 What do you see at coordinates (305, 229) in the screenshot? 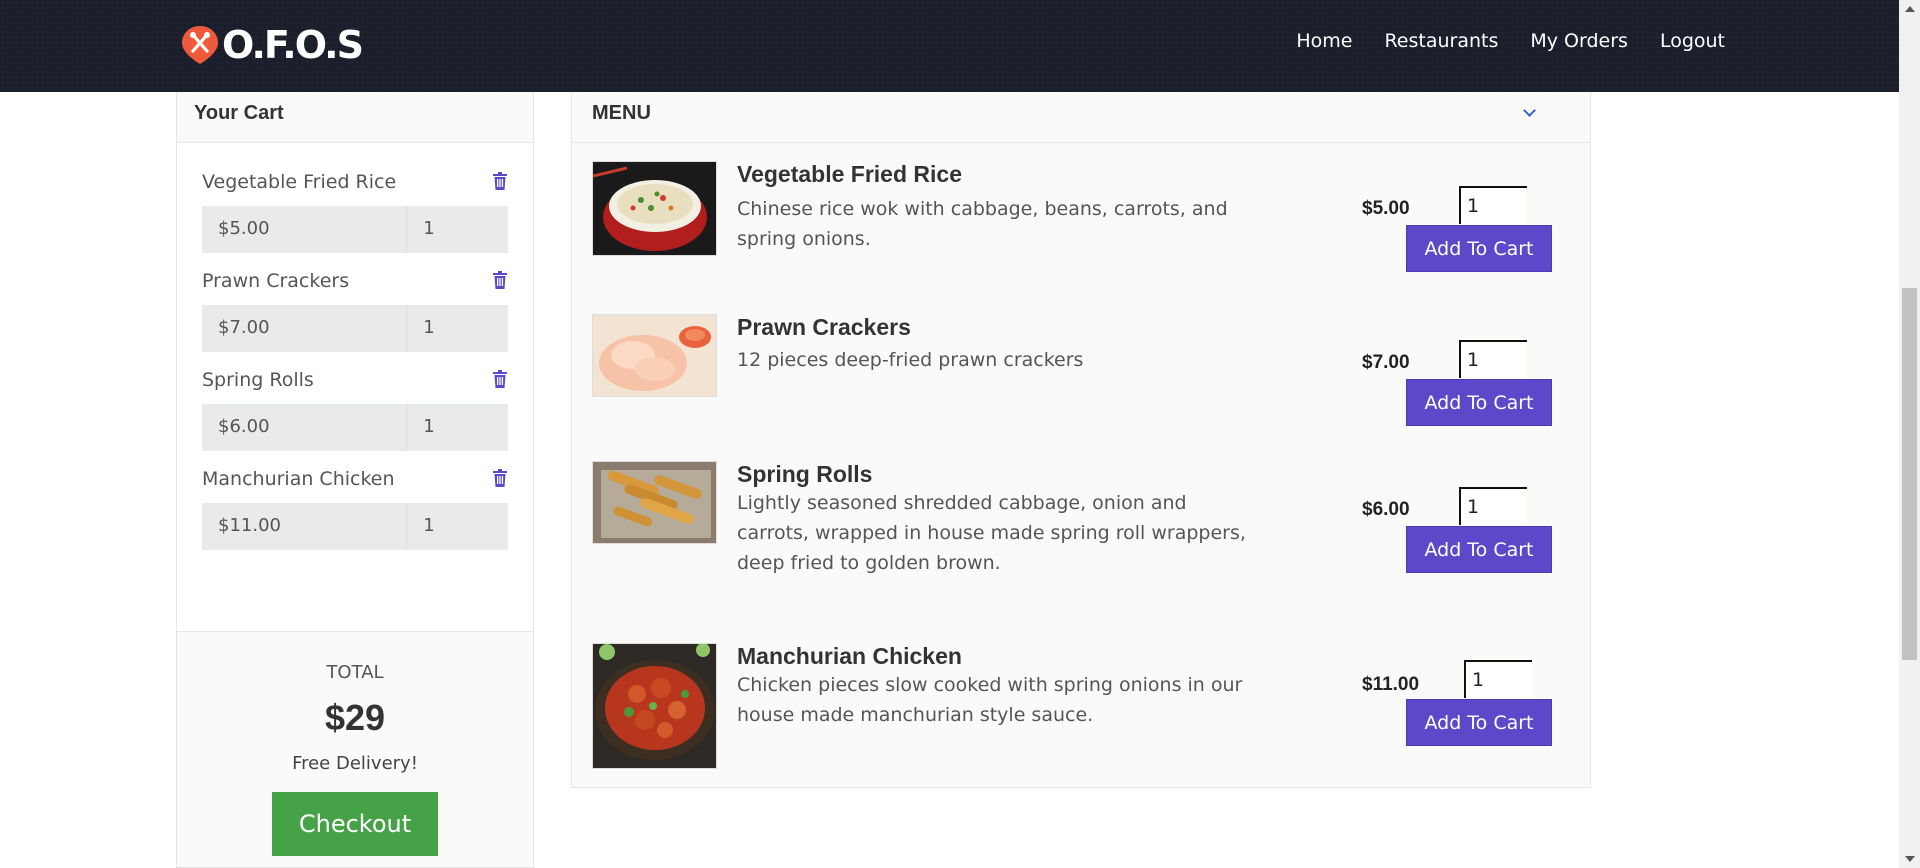
I see `cart-item-price: $5.00` at bounding box center [305, 229].